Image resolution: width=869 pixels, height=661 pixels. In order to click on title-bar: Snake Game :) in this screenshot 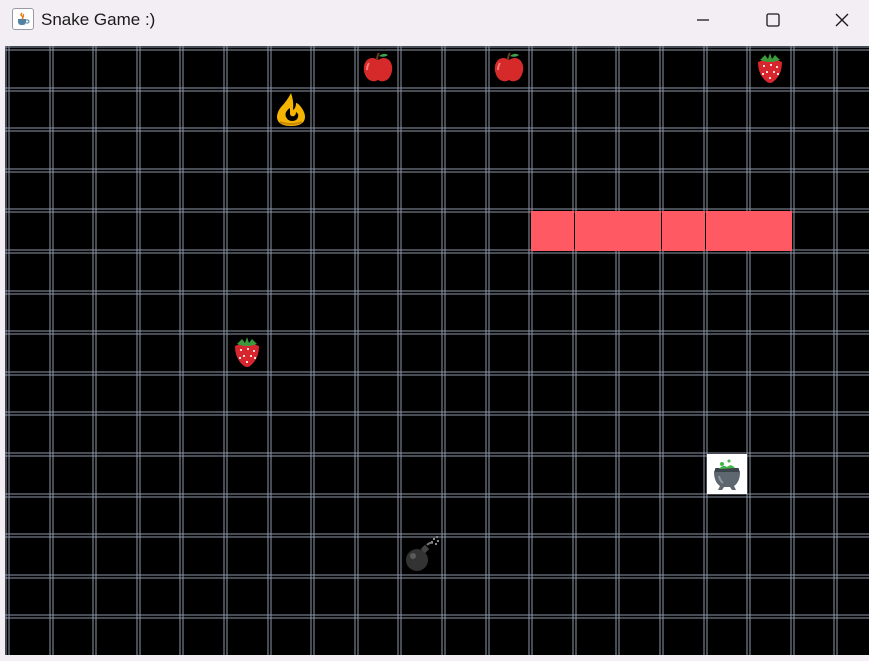, I will do `click(434, 20)`.